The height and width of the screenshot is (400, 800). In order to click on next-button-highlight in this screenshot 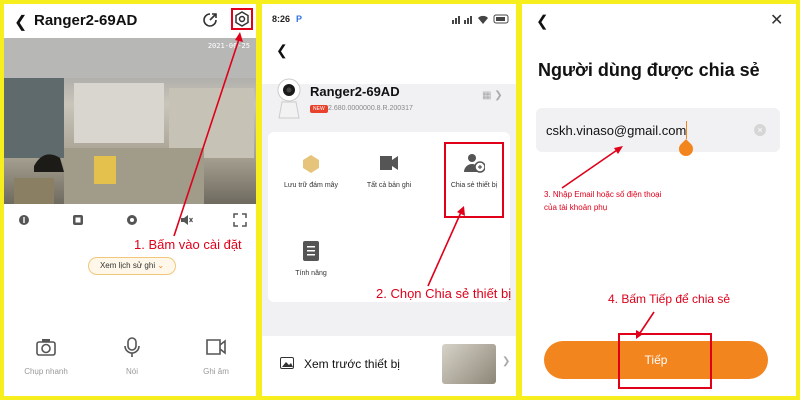, I will do `click(665, 361)`.